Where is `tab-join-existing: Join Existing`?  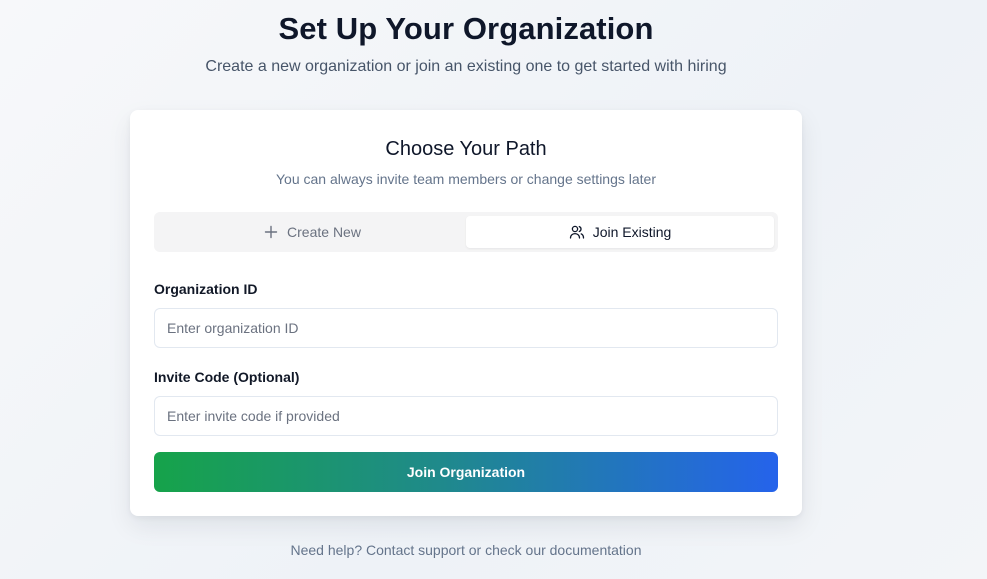
tab-join-existing: Join Existing is located at coordinates (620, 232).